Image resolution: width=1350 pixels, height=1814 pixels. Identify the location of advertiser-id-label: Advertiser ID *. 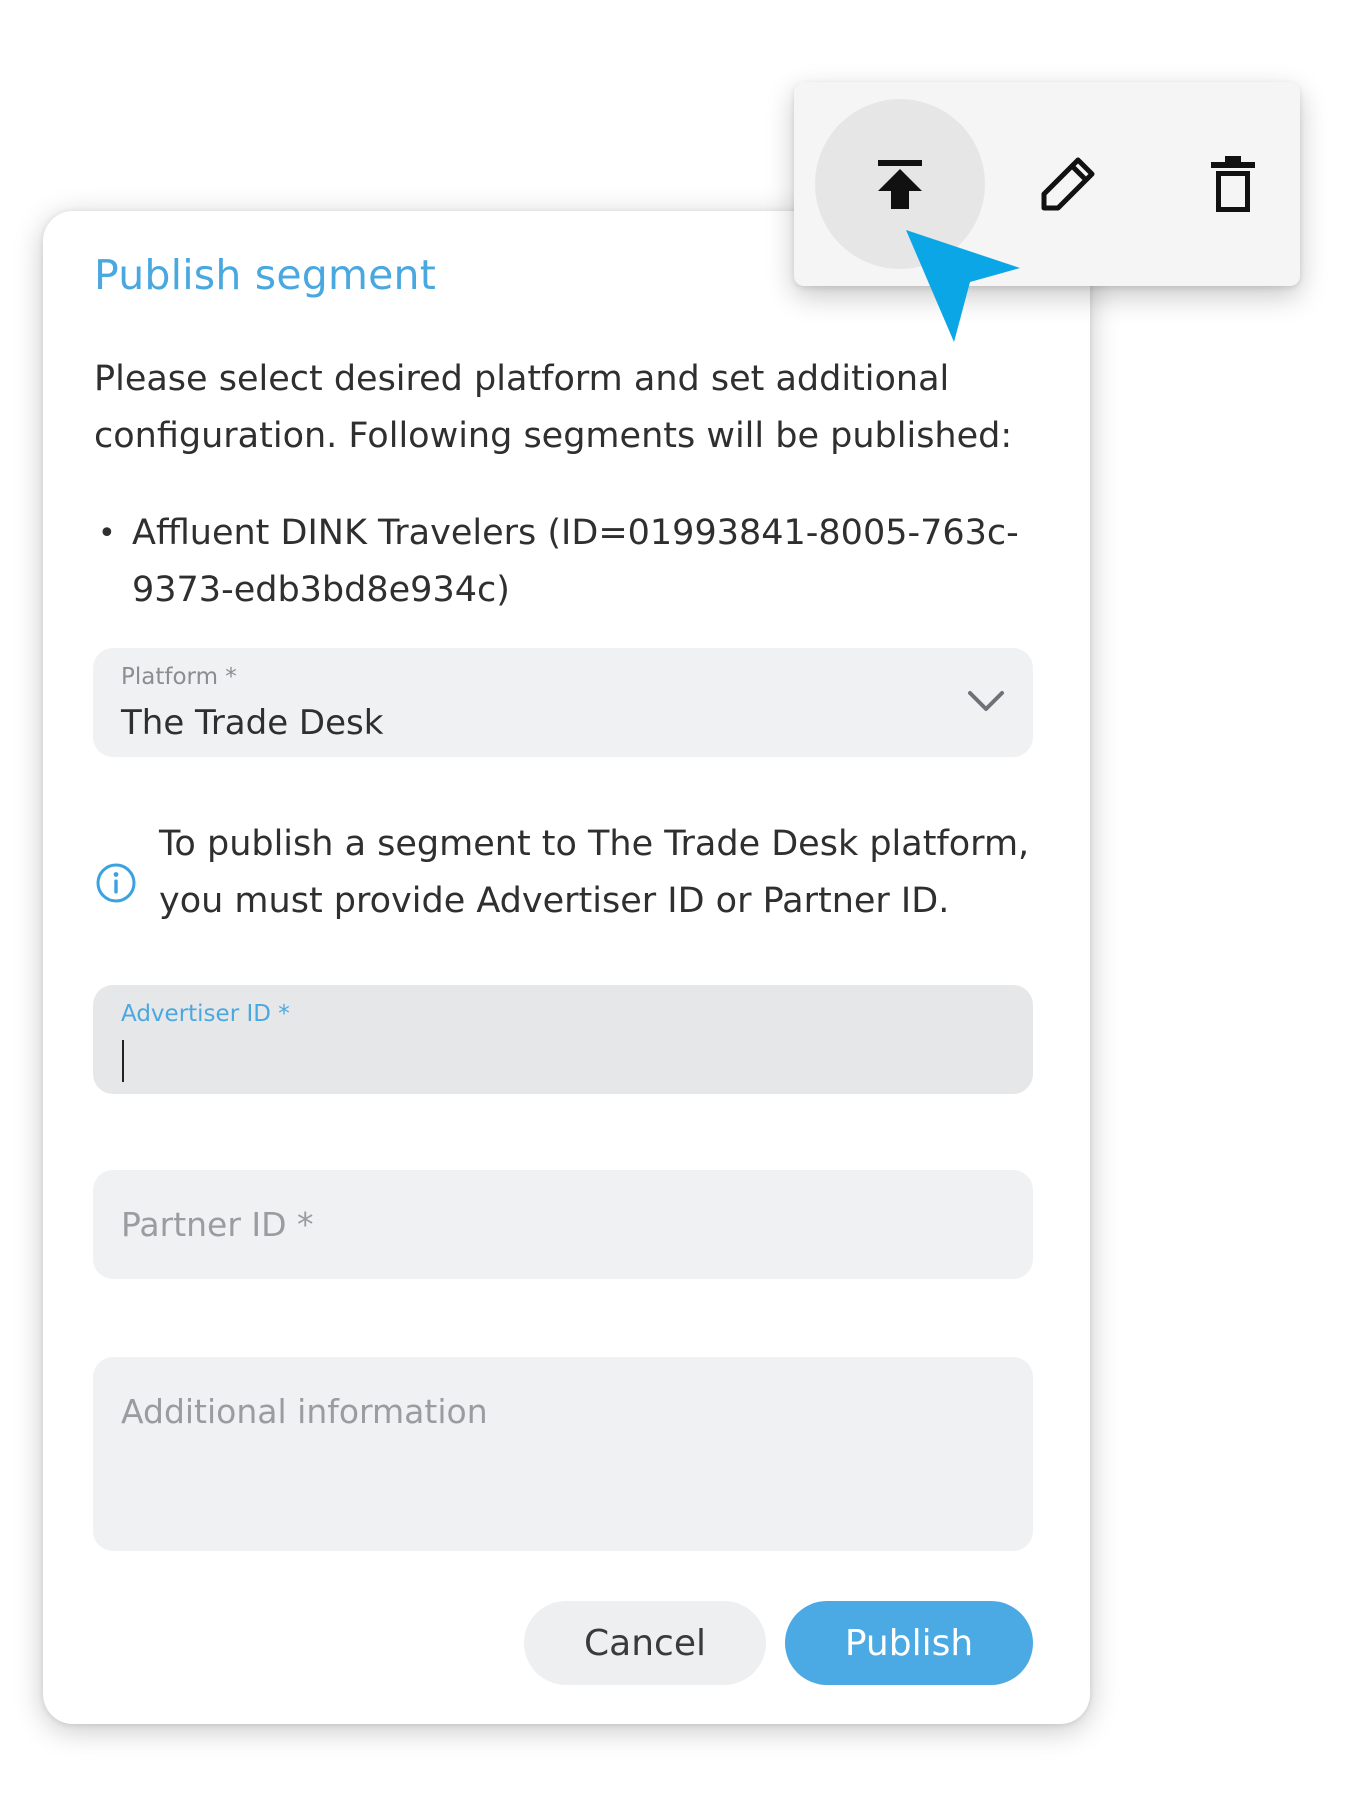
(205, 1014).